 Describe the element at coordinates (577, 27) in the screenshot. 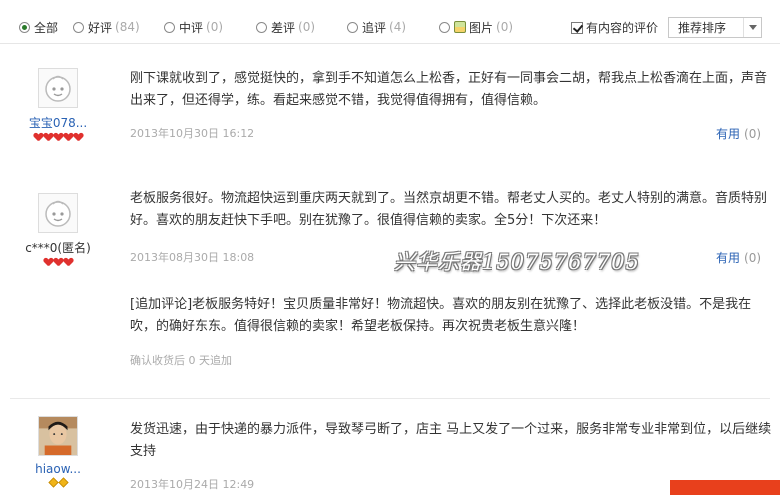

I see `has-content-checkbox` at that location.